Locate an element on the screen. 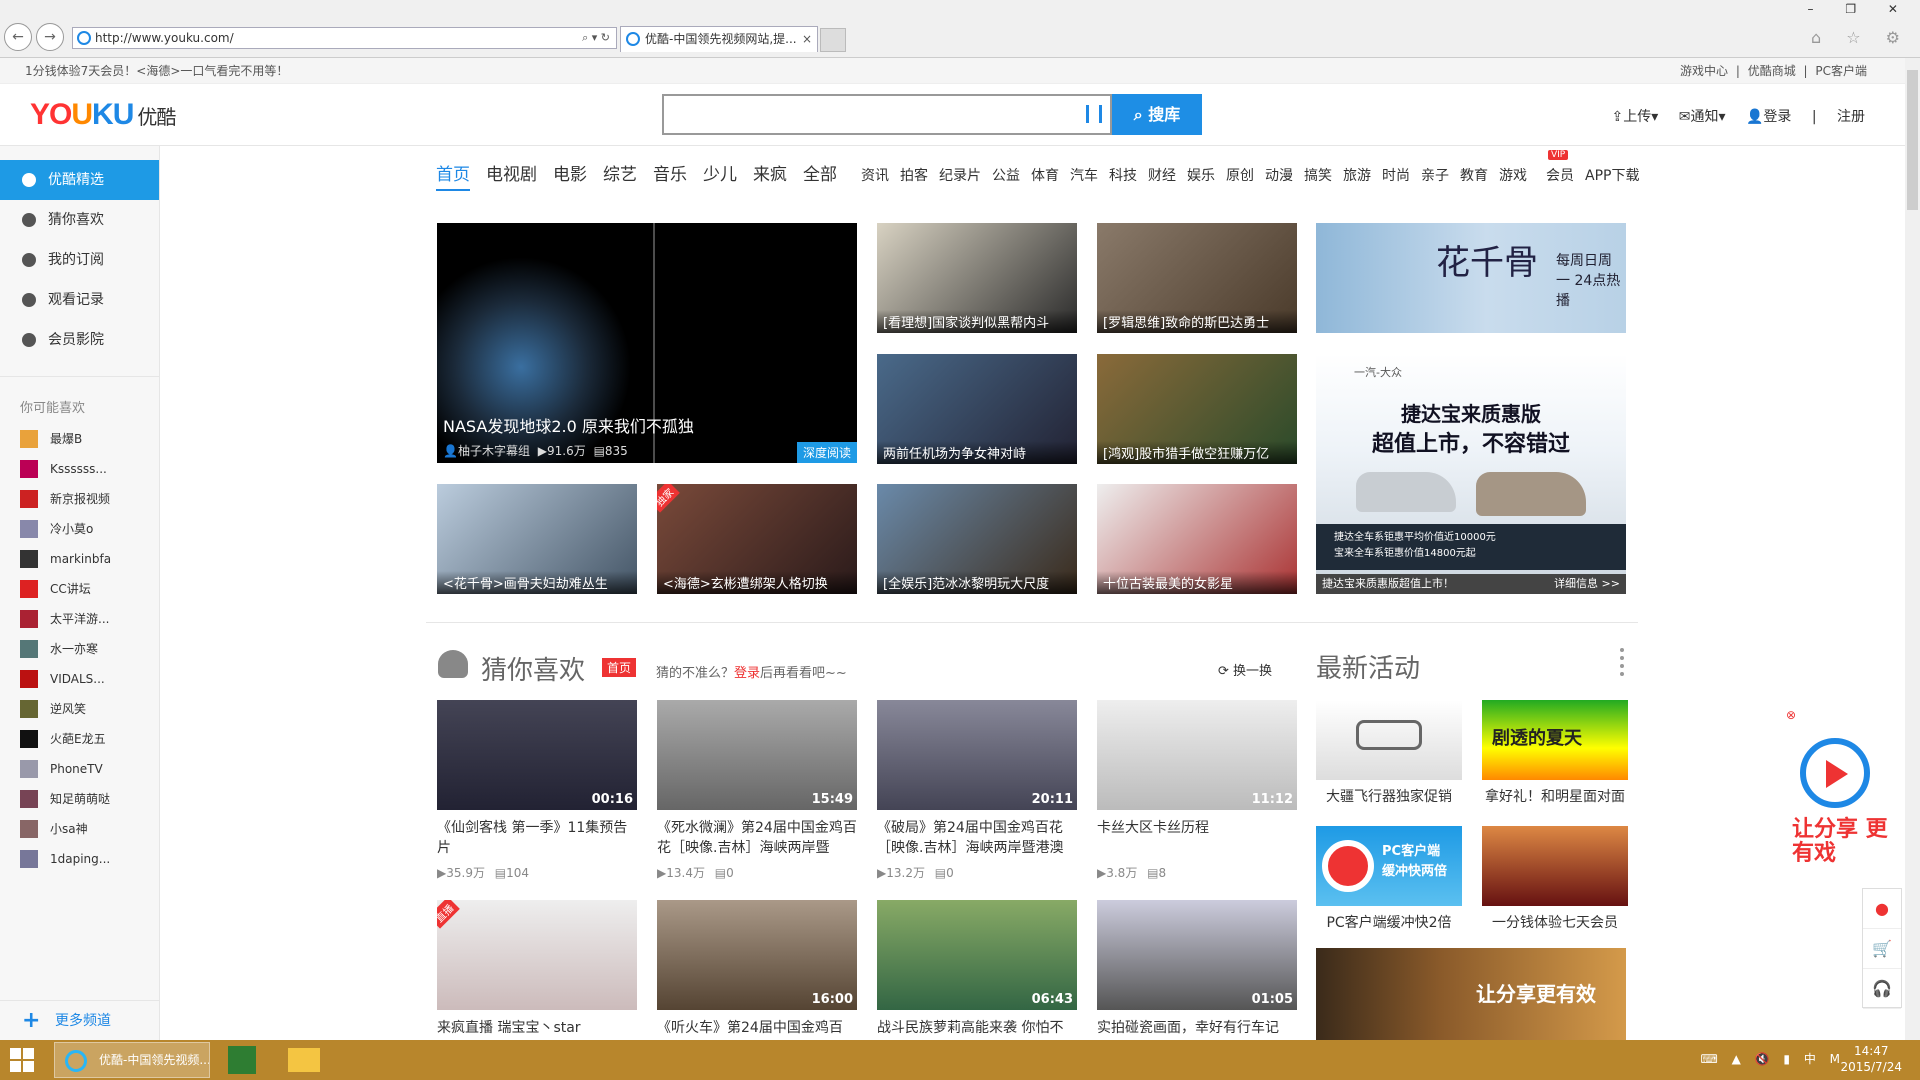 The height and width of the screenshot is (1080, 1920). video-card: 00:16 《仙剑客栈 第一季》11集预告片 ▶35.9万 ▤104 is located at coordinates (537, 790).